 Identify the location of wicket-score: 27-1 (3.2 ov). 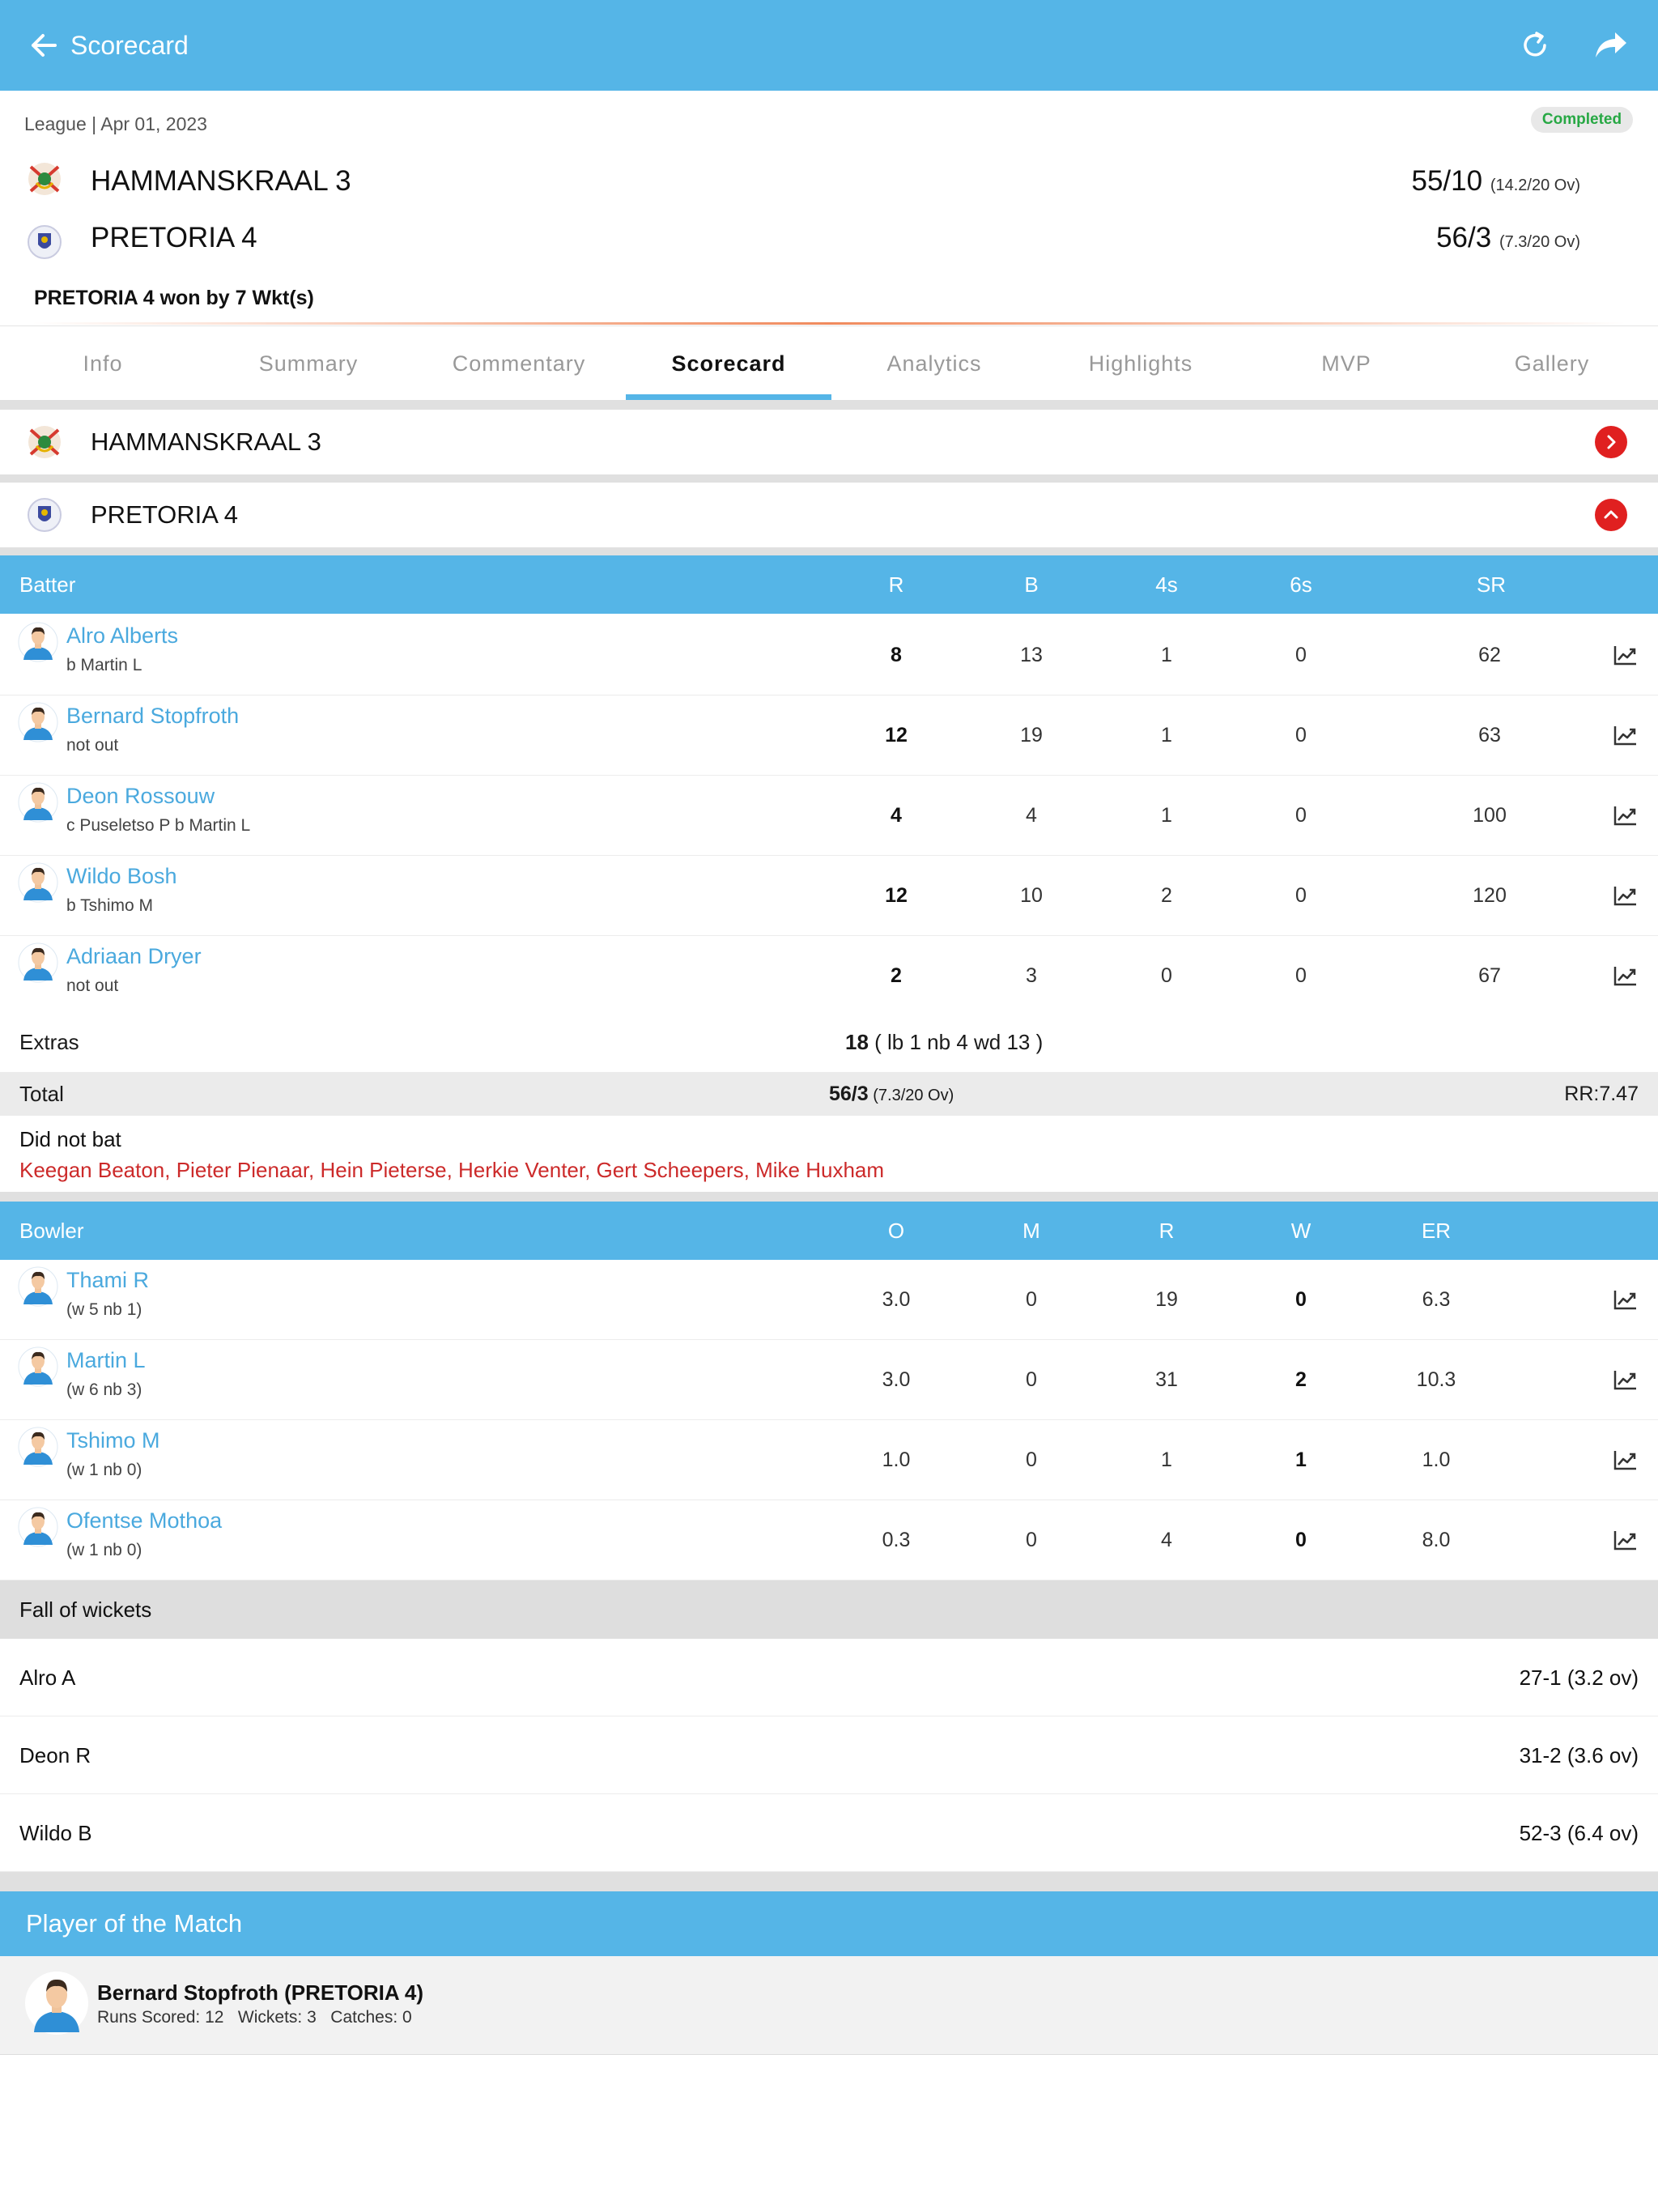
(1579, 1678).